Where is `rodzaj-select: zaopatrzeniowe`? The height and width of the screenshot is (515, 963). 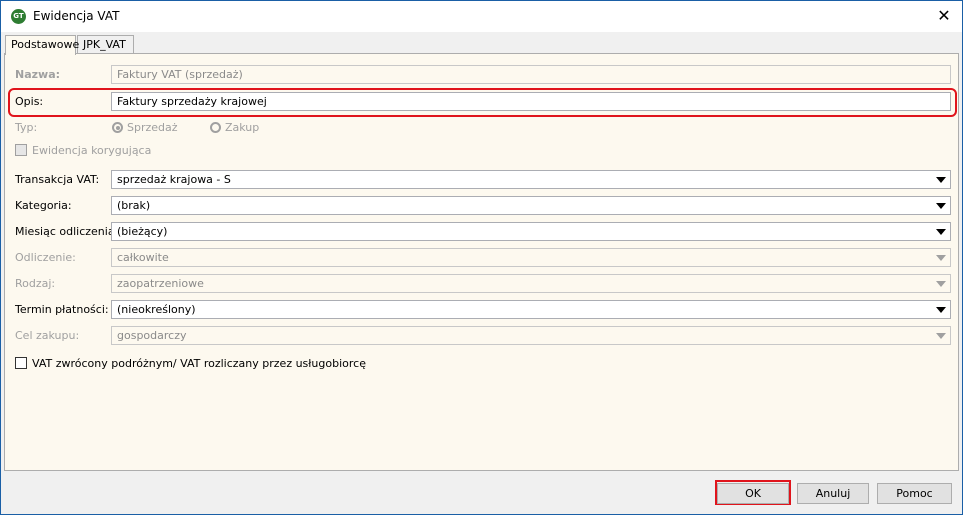
rodzaj-select: zaopatrzeniowe is located at coordinates (531, 283).